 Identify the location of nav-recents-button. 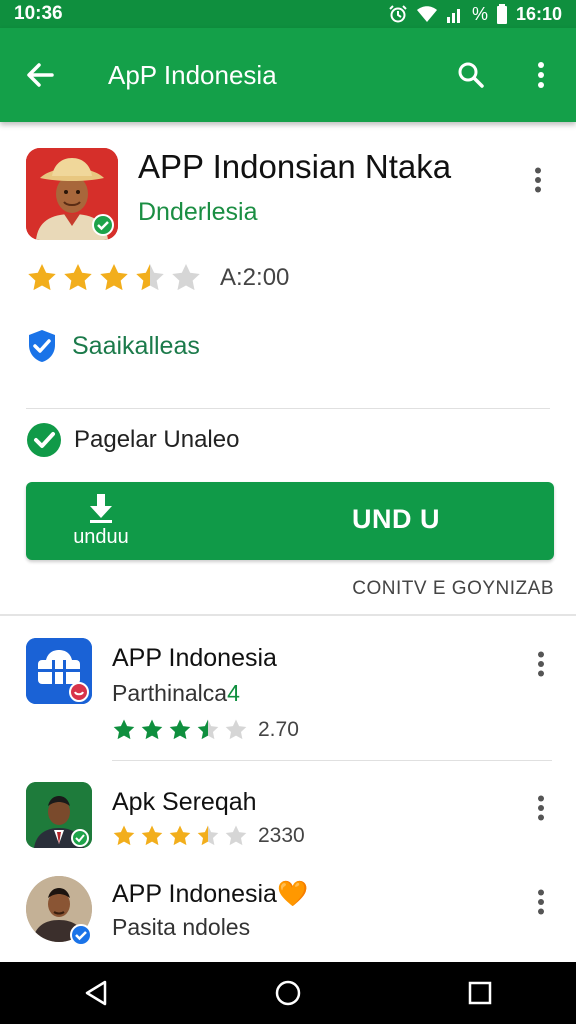
(480, 993).